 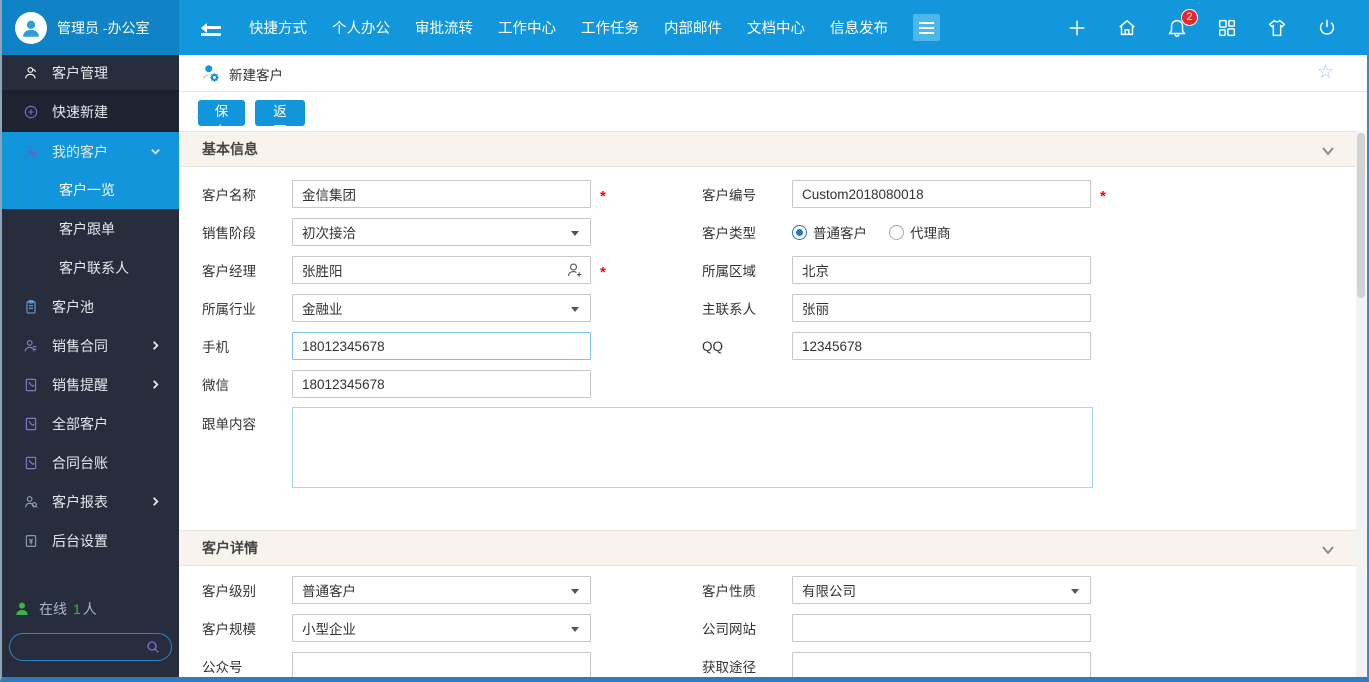 I want to click on sidebar-footer: 在线 1 人, so click(x=90, y=638).